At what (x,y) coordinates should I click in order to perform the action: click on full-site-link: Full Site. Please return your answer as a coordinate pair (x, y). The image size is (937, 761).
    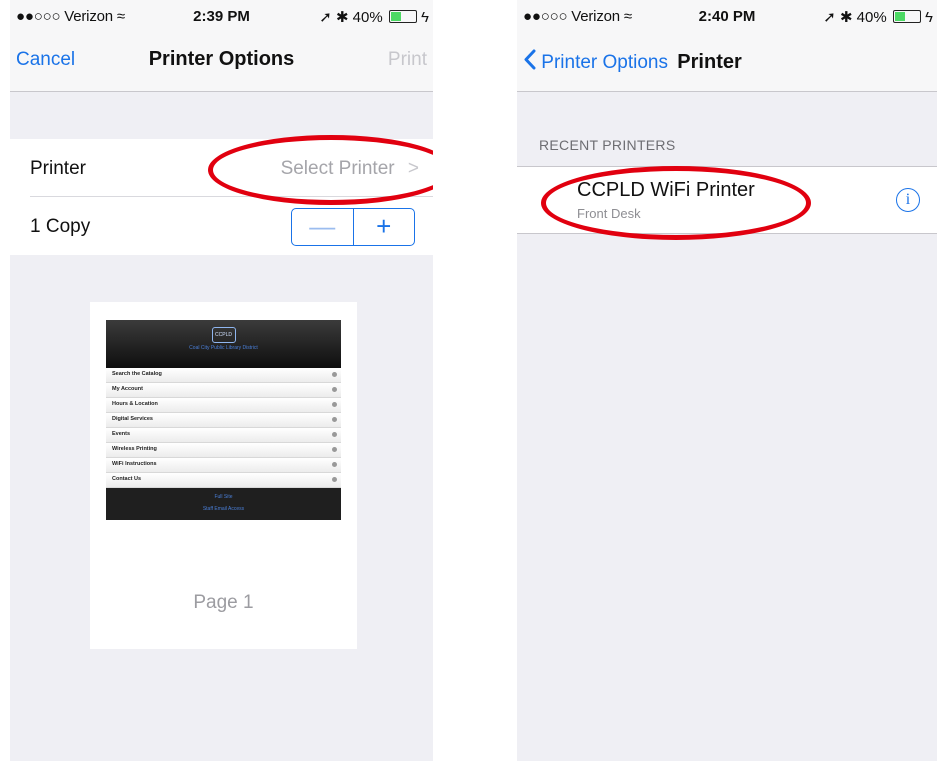
    Looking at the image, I should click on (223, 497).